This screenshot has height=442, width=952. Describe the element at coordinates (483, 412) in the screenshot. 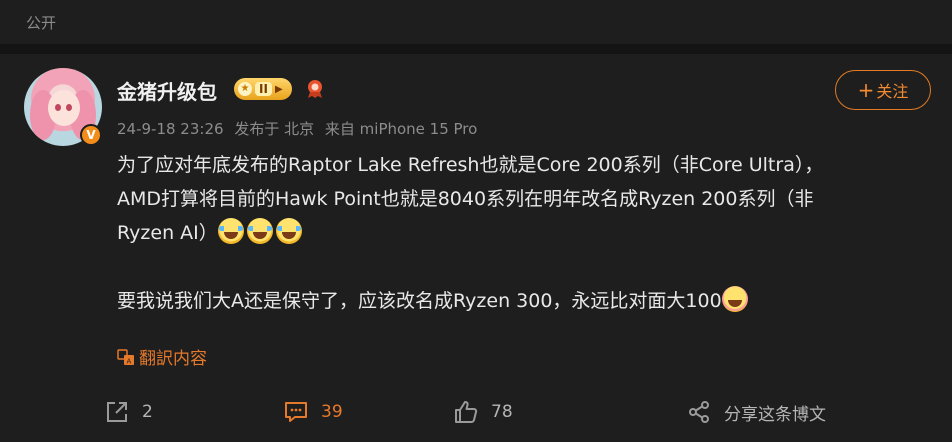

I see `like-button: 78` at that location.